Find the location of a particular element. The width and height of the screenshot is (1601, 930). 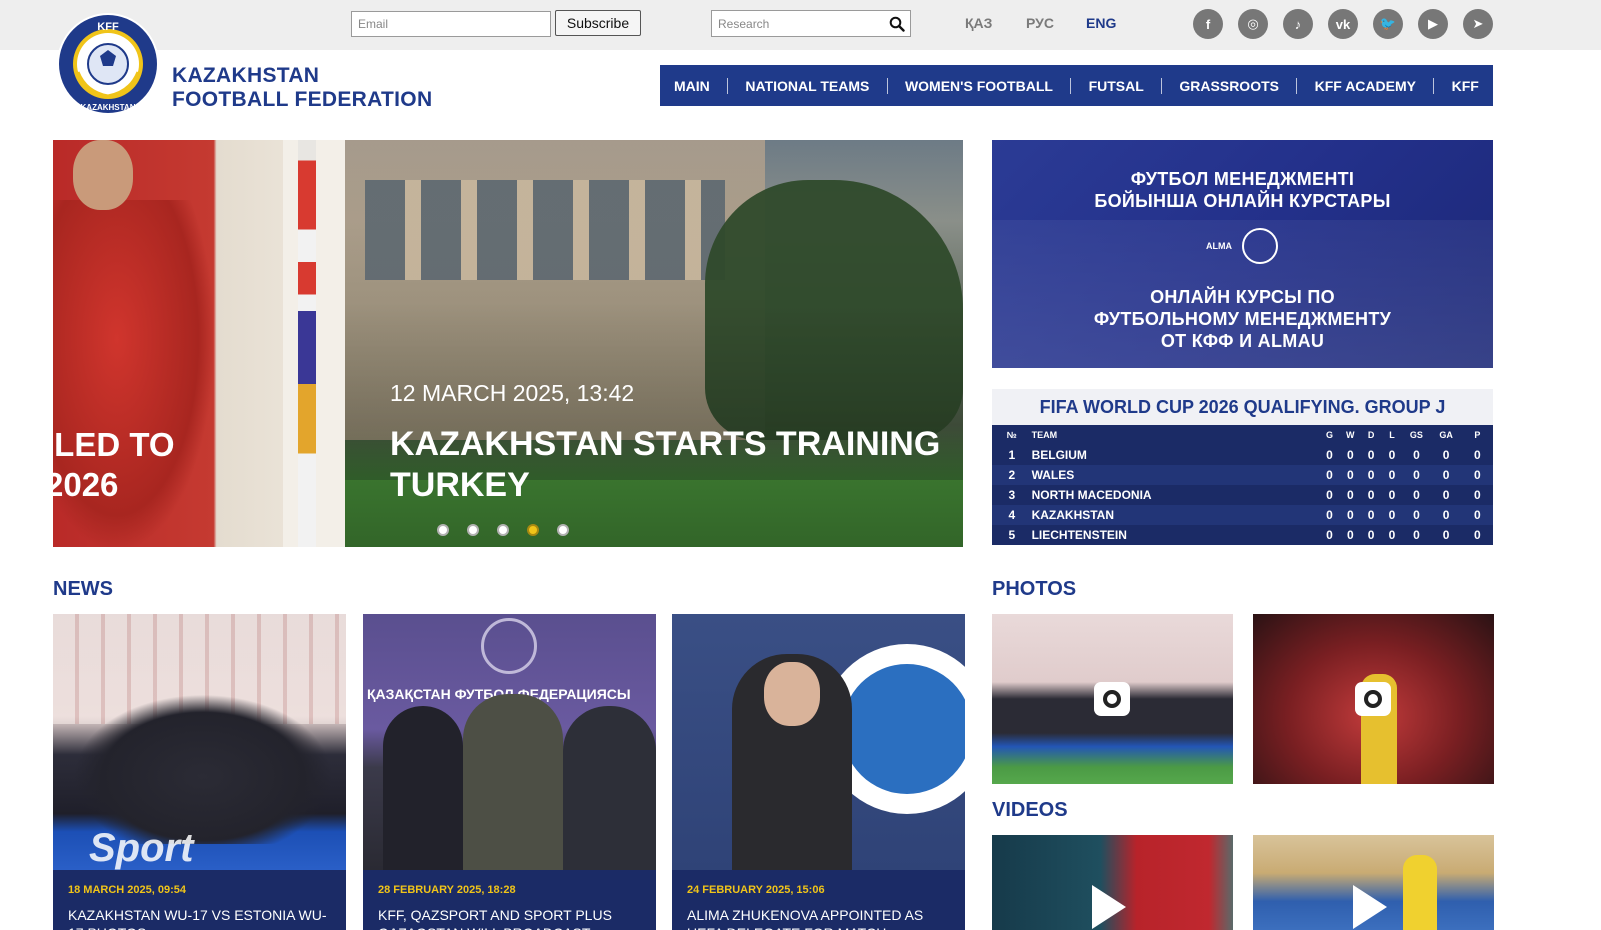

subscribe-button: Subscribe is located at coordinates (598, 23).